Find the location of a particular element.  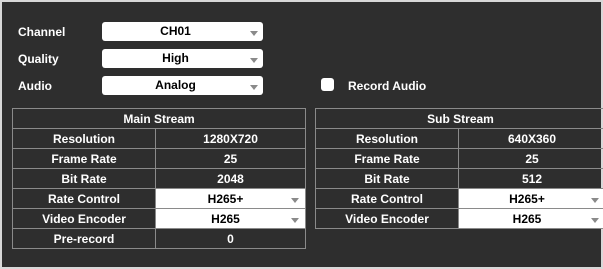

main-pre-record-value: 0 is located at coordinates (230, 238).